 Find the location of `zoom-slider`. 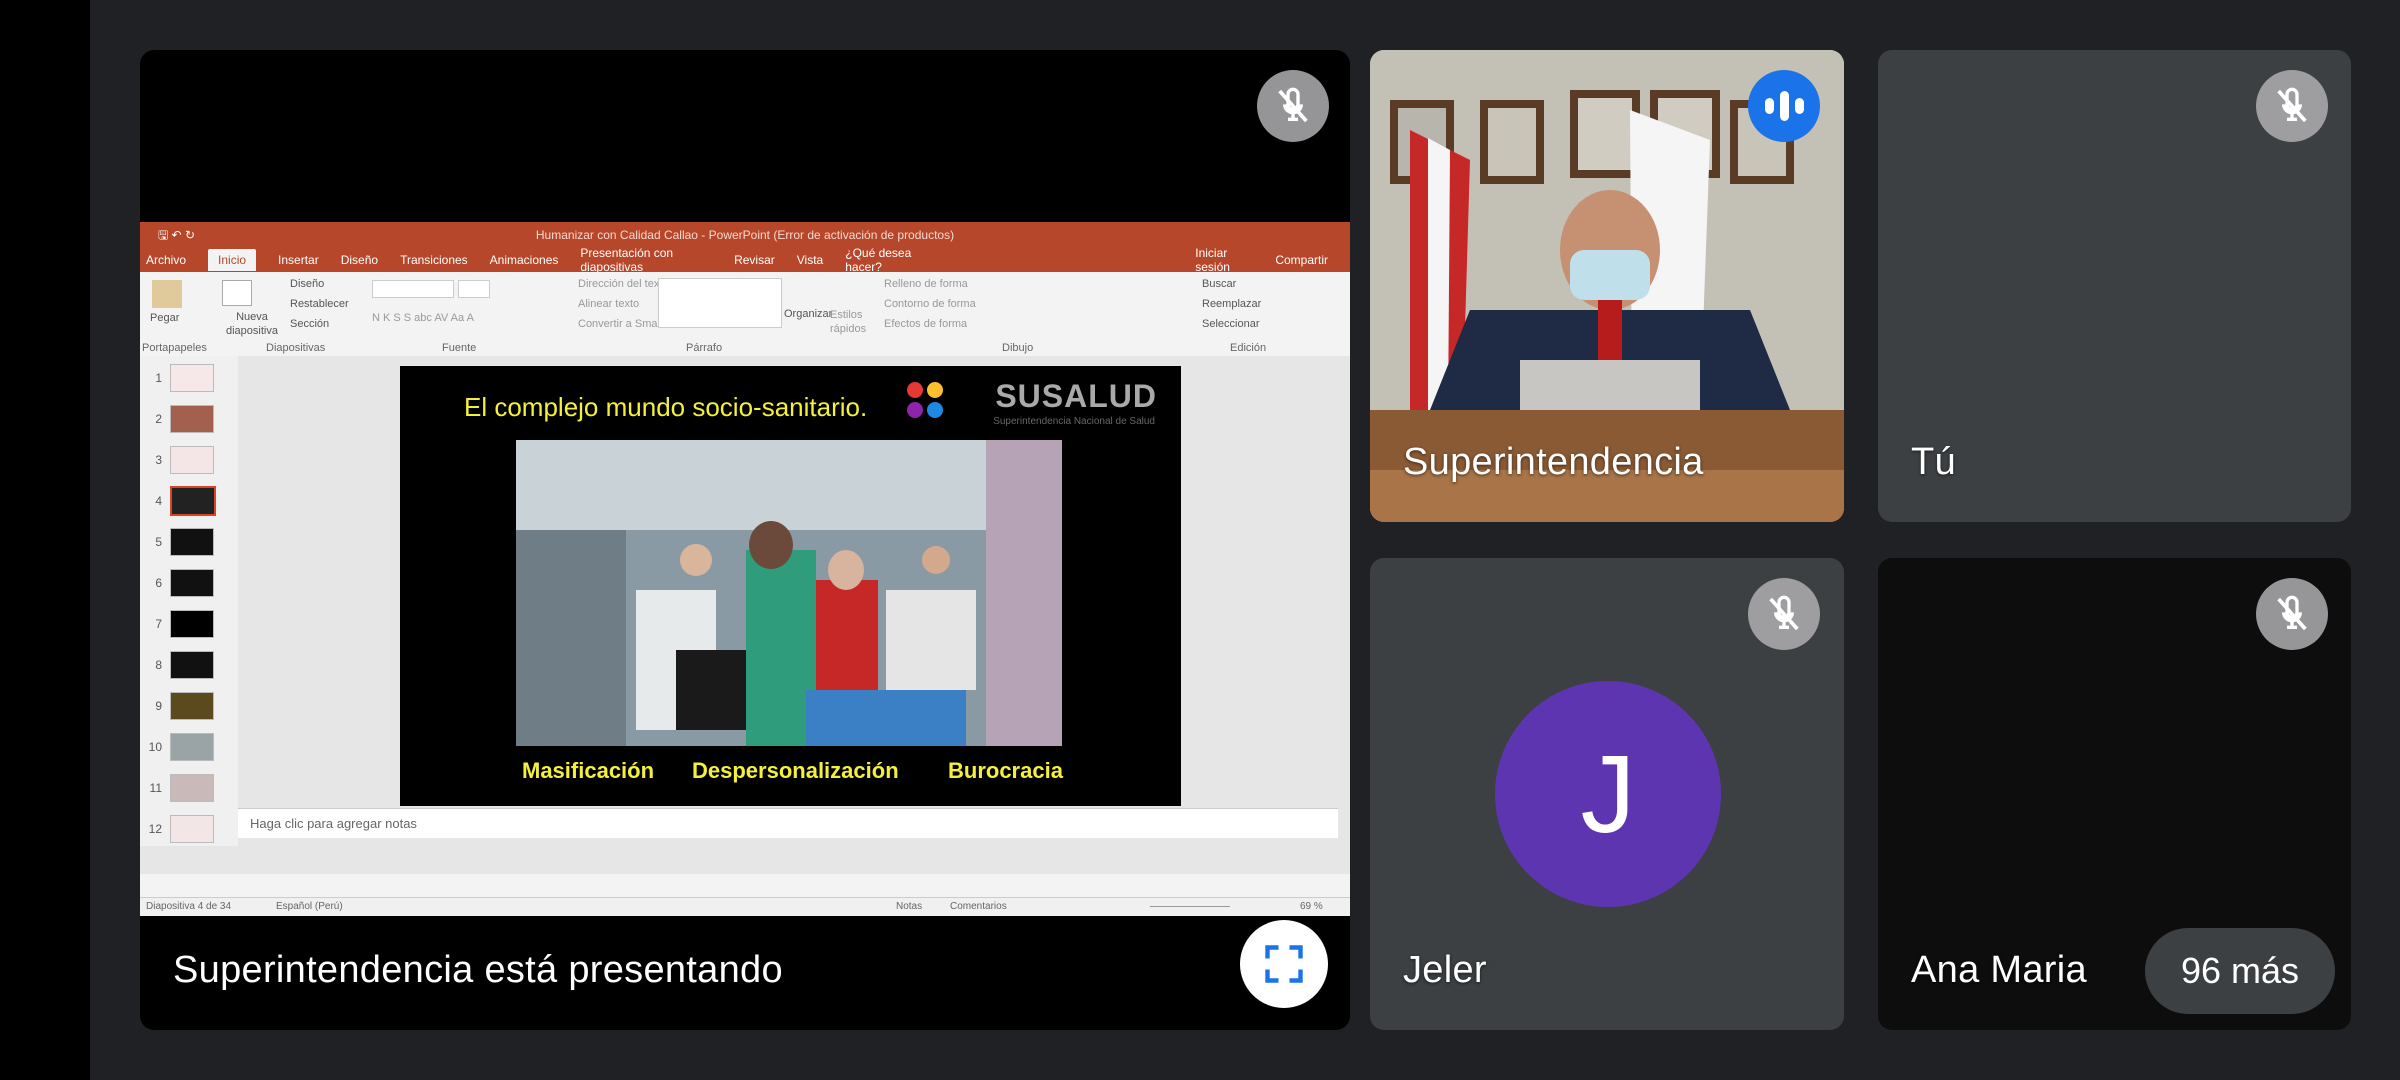

zoom-slider is located at coordinates (1190, 906).